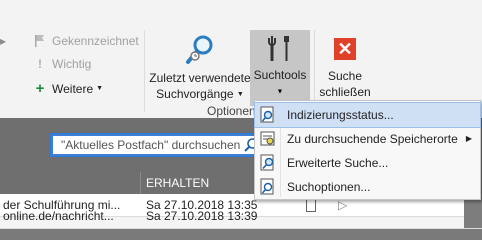 The height and width of the screenshot is (240, 482). I want to click on close-search-label-2: schließen, so click(345, 92).